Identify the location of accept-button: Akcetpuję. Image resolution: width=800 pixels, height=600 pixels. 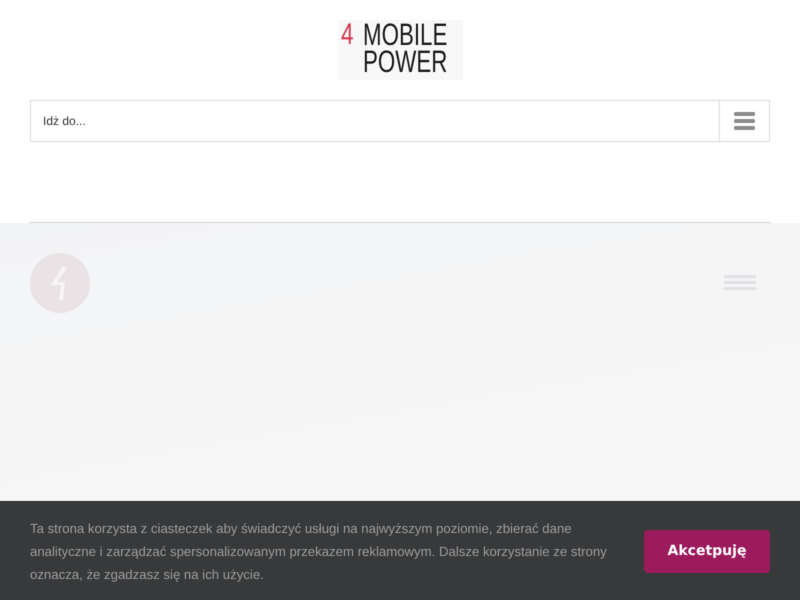
(707, 551).